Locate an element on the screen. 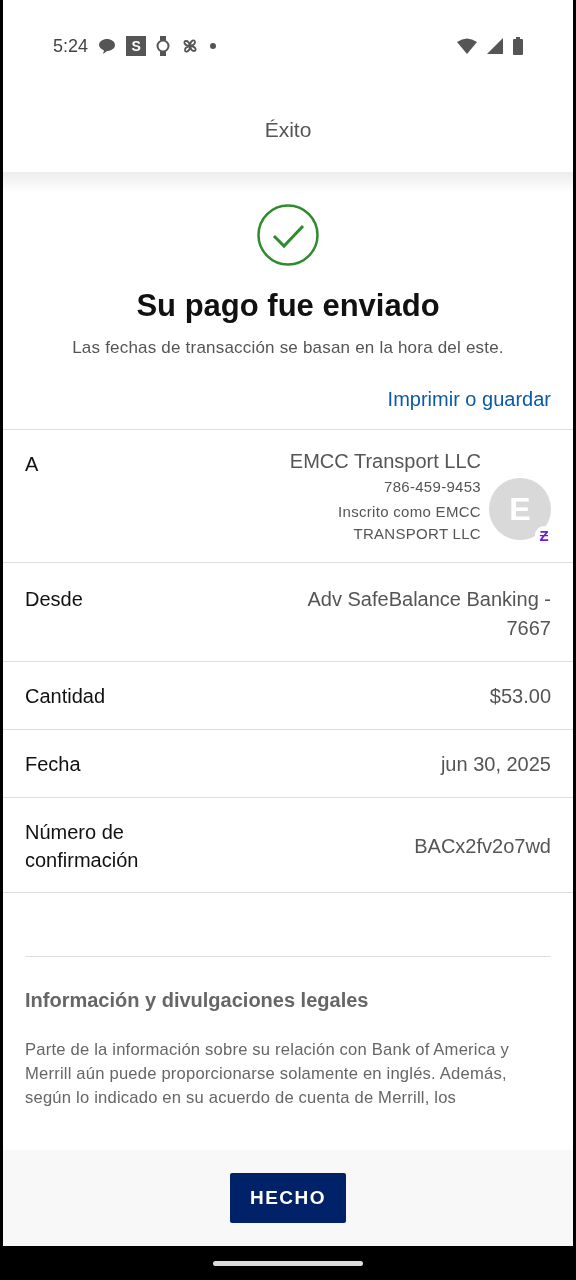 This screenshot has width=576, height=1280. home-indicator is located at coordinates (288, 1263).